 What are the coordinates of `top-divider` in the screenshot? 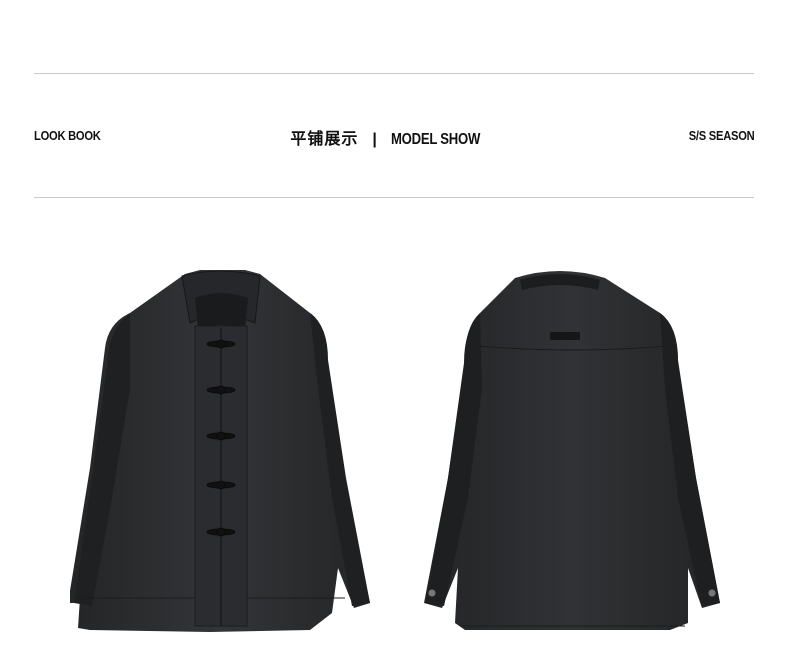 It's located at (394, 73).